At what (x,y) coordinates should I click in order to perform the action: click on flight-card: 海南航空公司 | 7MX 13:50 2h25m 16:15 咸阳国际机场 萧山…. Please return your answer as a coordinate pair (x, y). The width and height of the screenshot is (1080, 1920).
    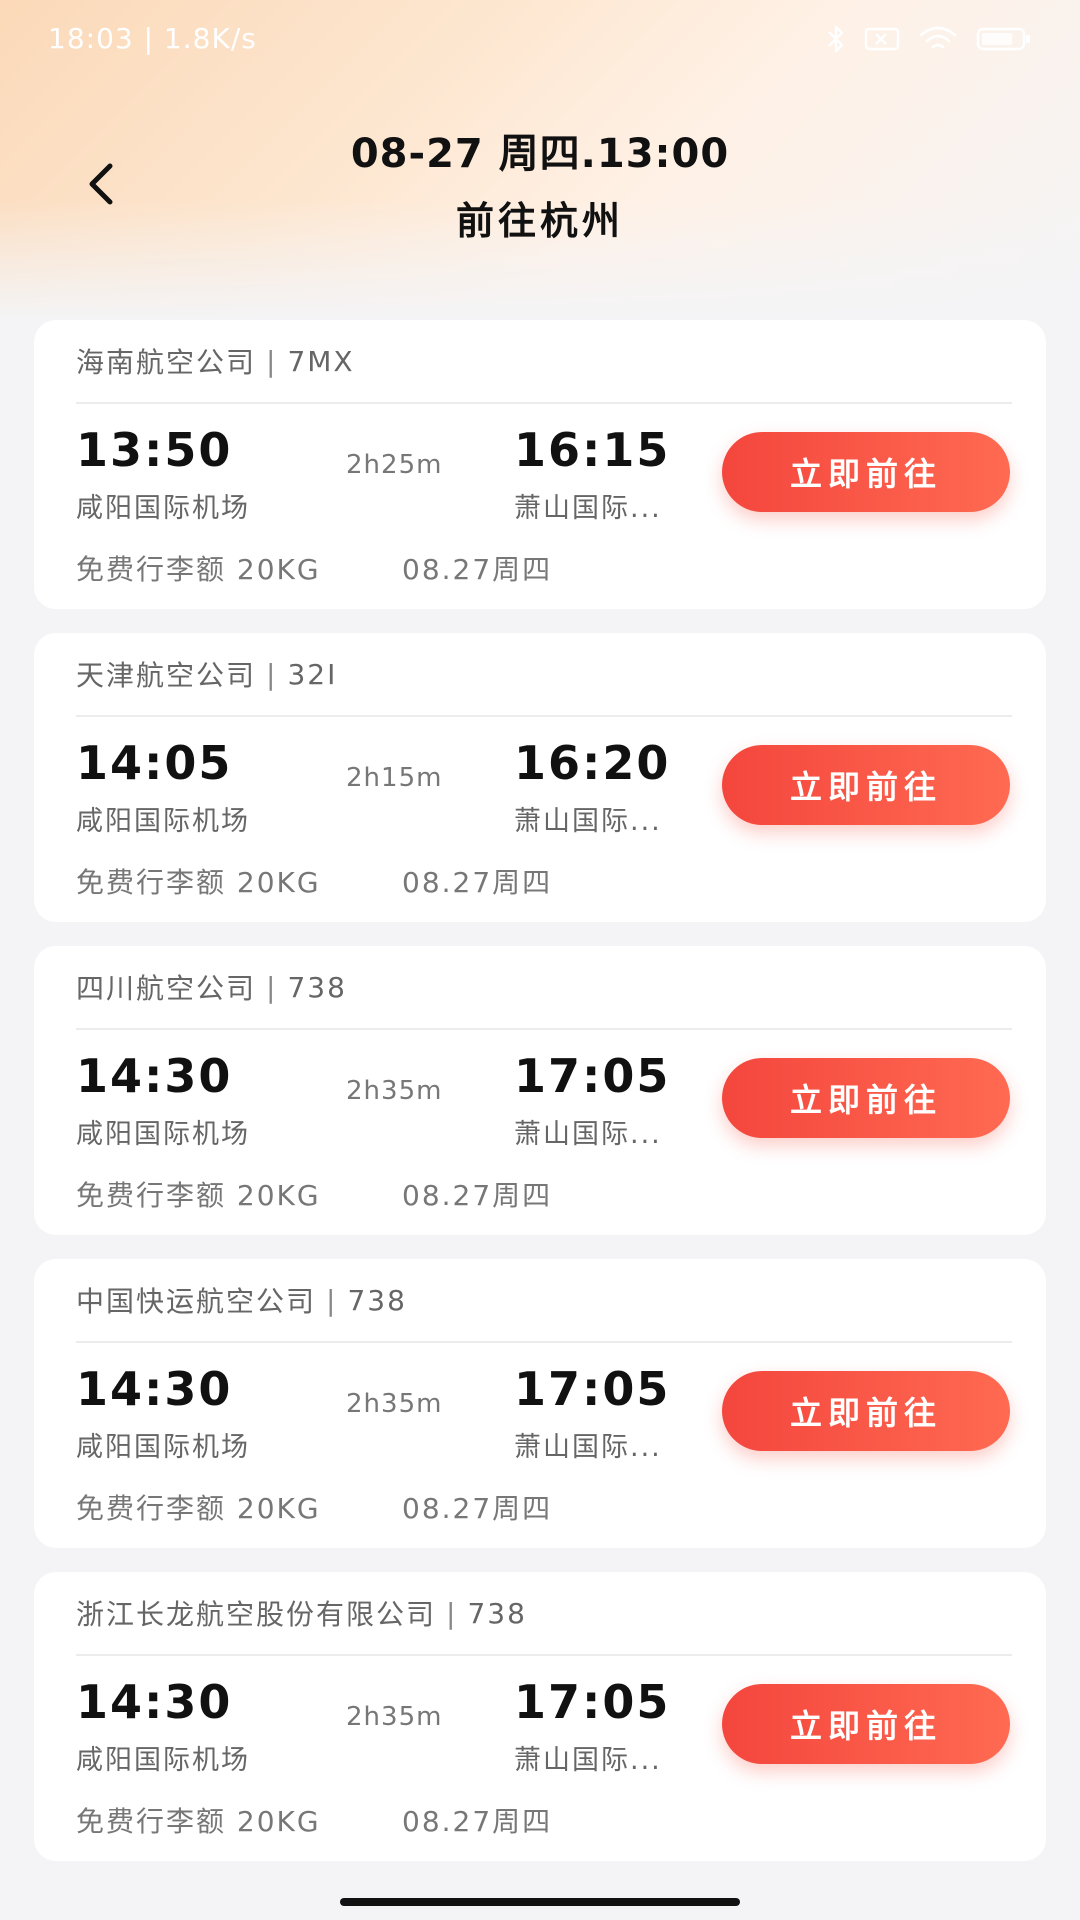
    Looking at the image, I should click on (540, 464).